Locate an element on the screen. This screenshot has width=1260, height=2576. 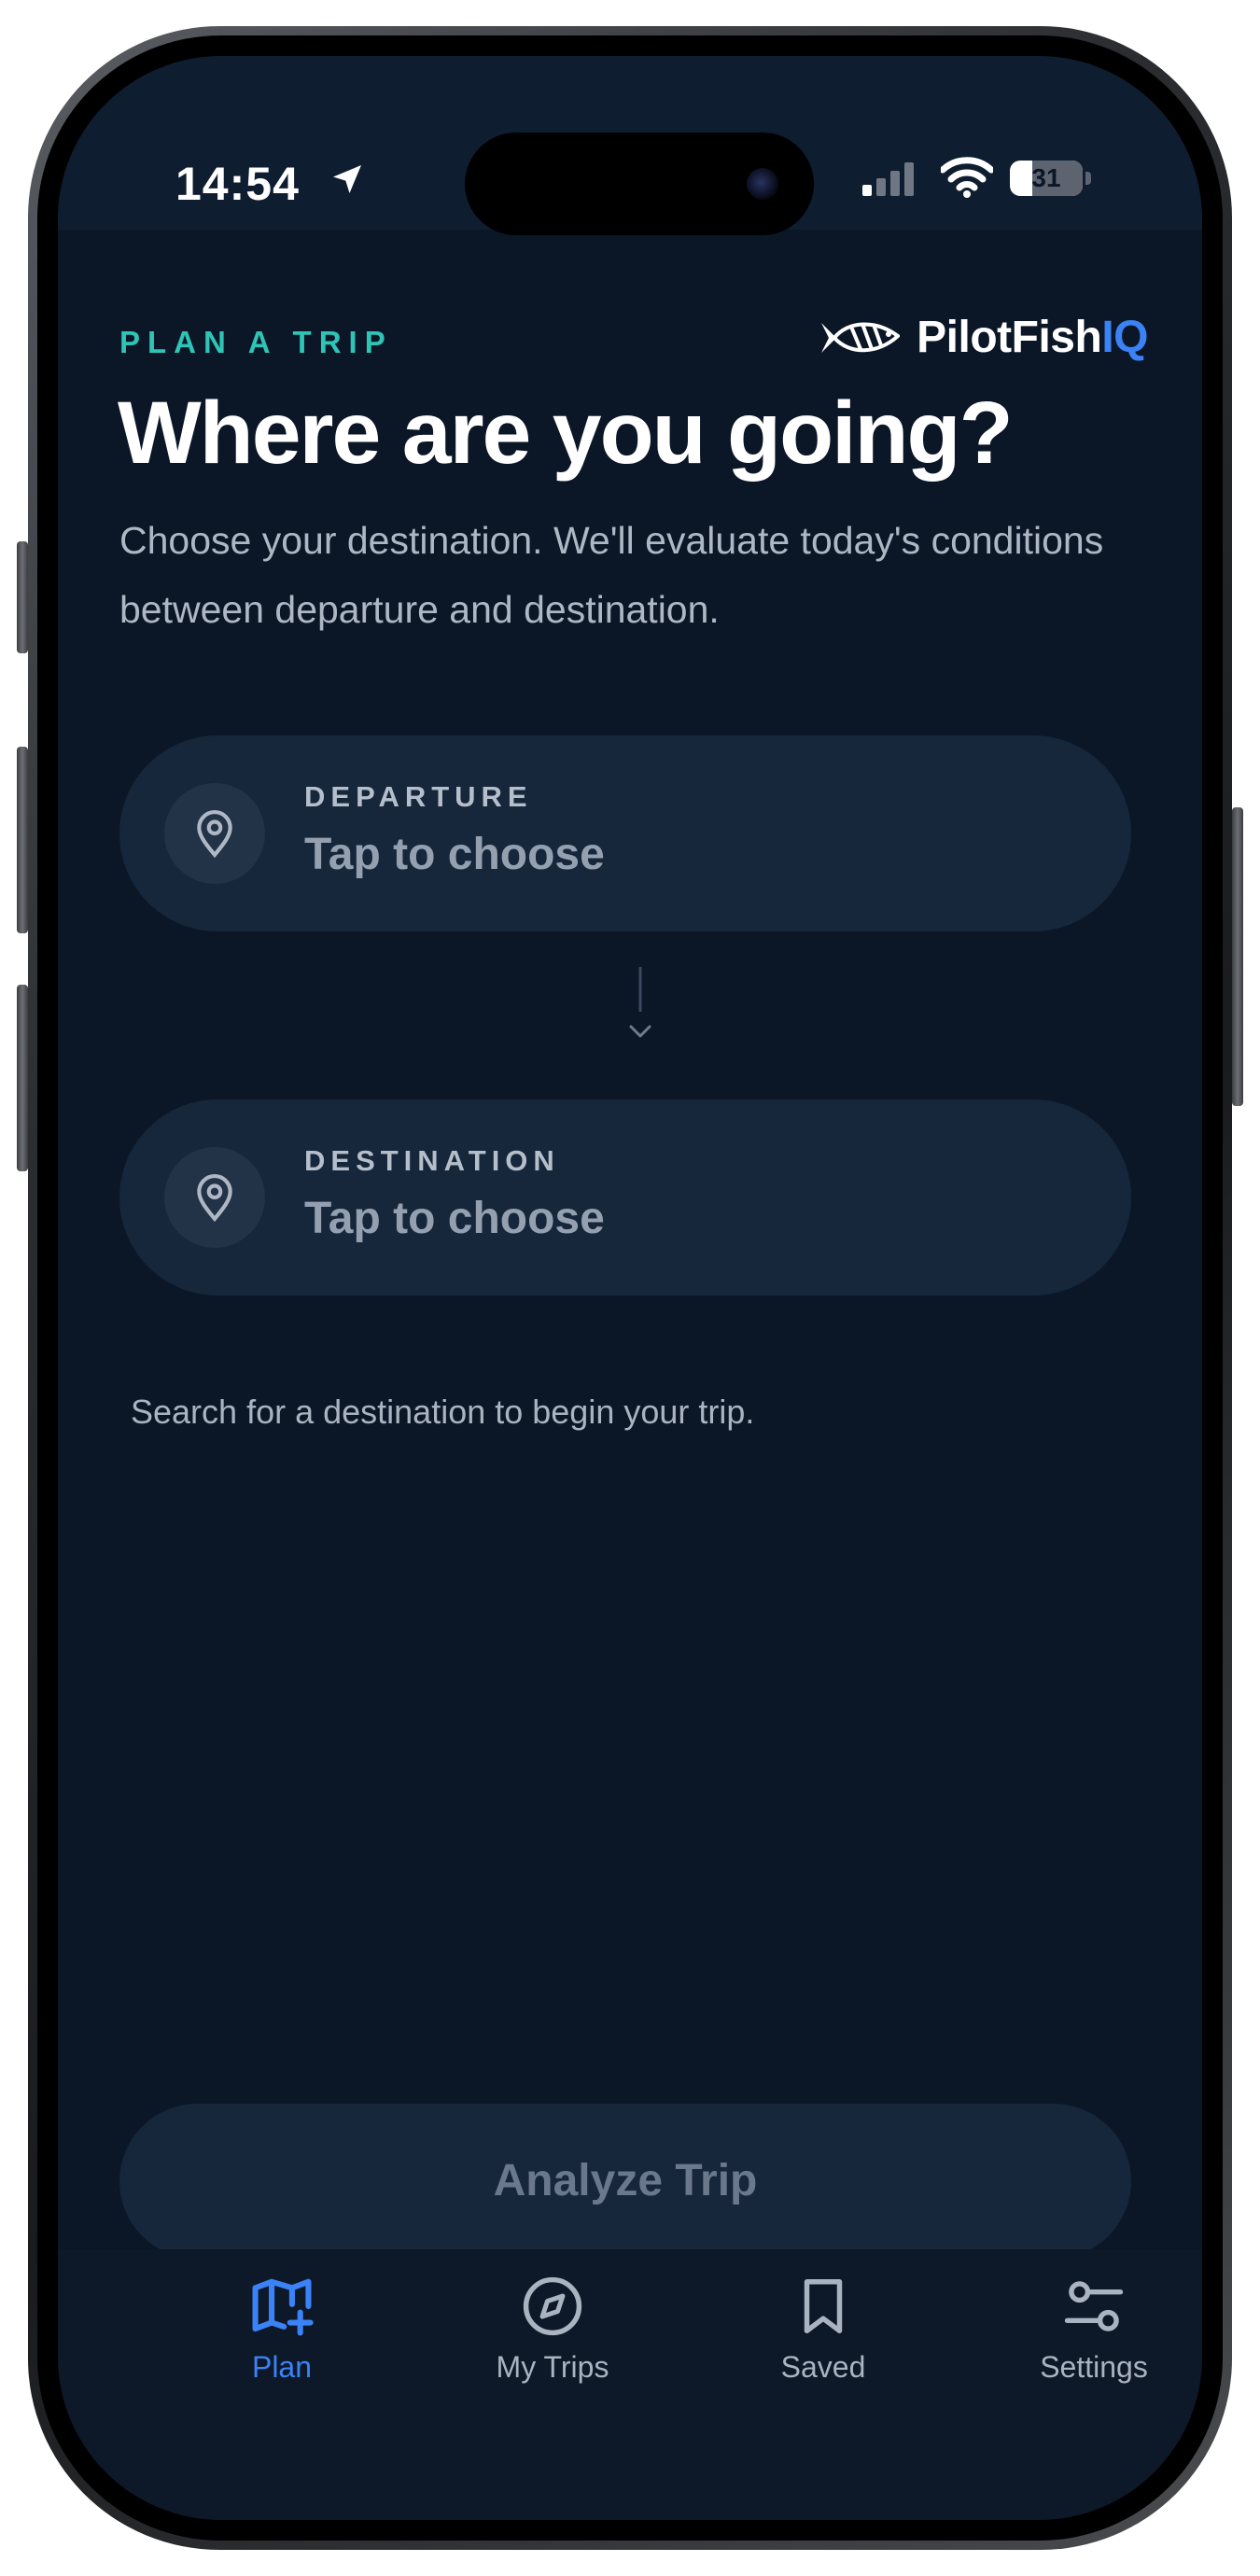
location-arrow-icon is located at coordinates (347, 179).